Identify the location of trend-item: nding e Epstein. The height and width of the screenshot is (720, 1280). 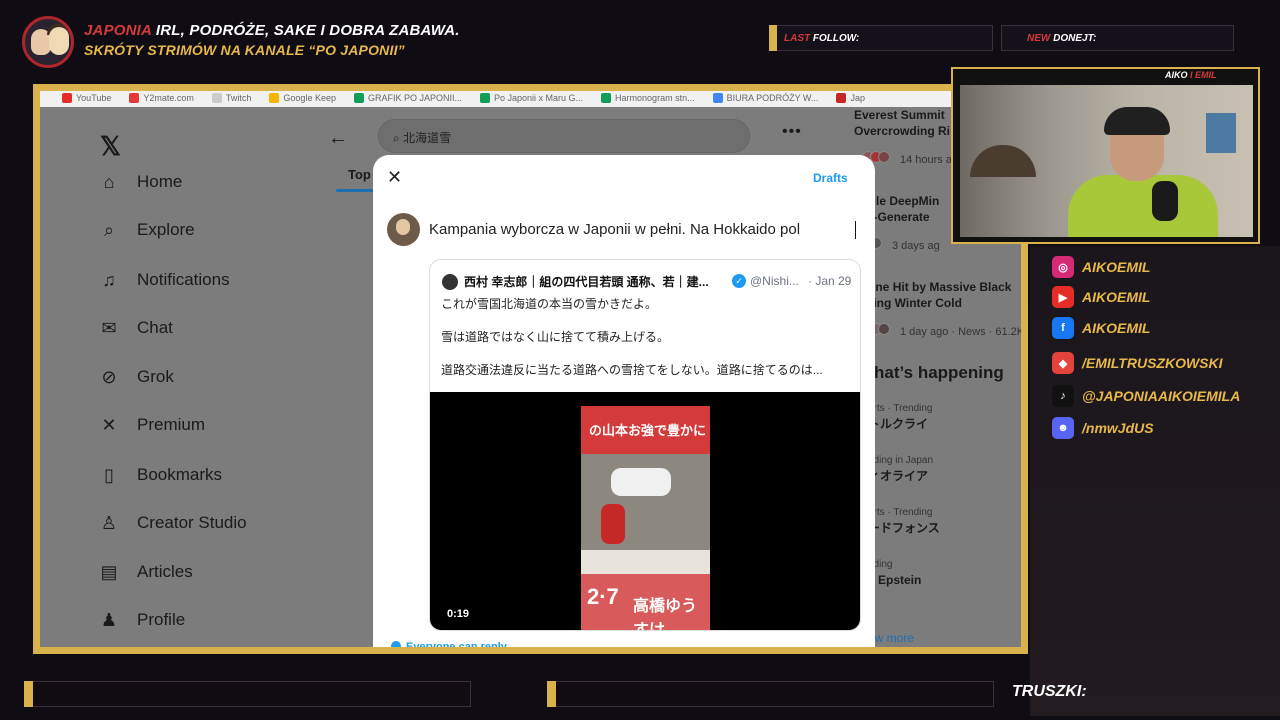
(894, 573).